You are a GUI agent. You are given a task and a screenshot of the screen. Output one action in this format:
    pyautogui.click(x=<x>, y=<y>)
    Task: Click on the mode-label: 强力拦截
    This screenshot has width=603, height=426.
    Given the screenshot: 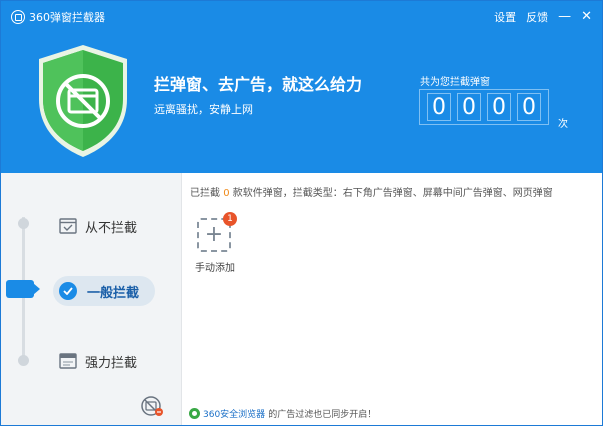 What is the action you would take?
    pyautogui.click(x=111, y=363)
    